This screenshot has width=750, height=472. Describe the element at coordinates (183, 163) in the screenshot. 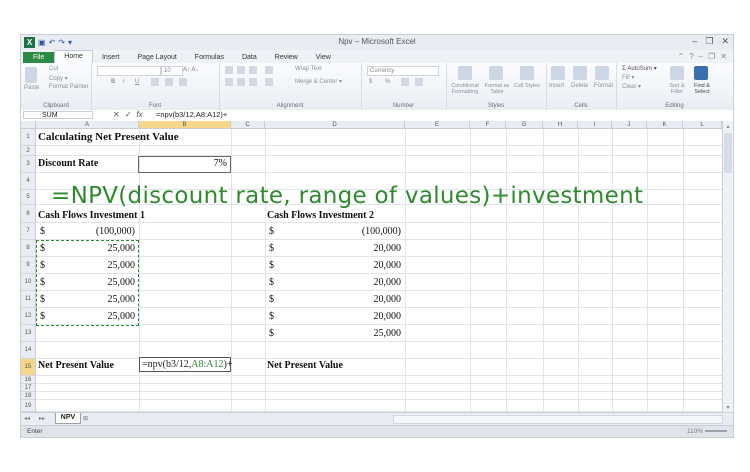

I see `discount-rate-value: 7%` at that location.